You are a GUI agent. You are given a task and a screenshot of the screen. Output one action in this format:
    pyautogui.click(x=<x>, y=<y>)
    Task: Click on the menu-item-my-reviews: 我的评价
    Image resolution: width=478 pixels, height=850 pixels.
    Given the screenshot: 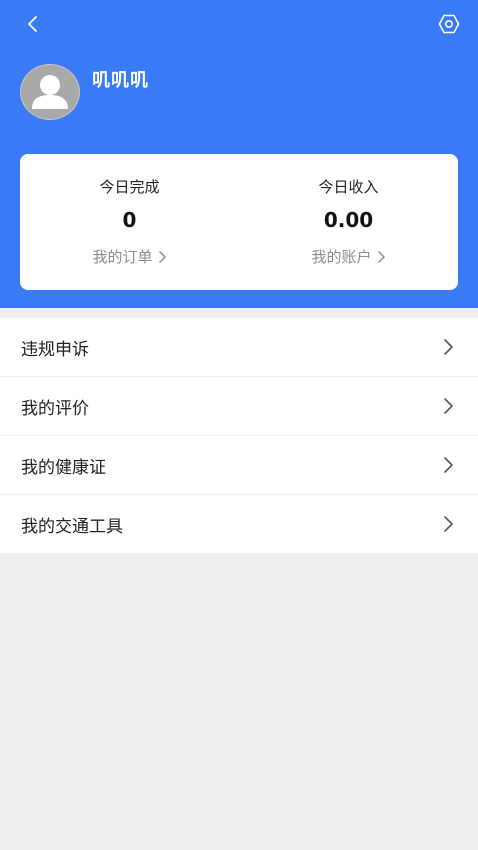 What is the action you would take?
    pyautogui.click(x=239, y=406)
    